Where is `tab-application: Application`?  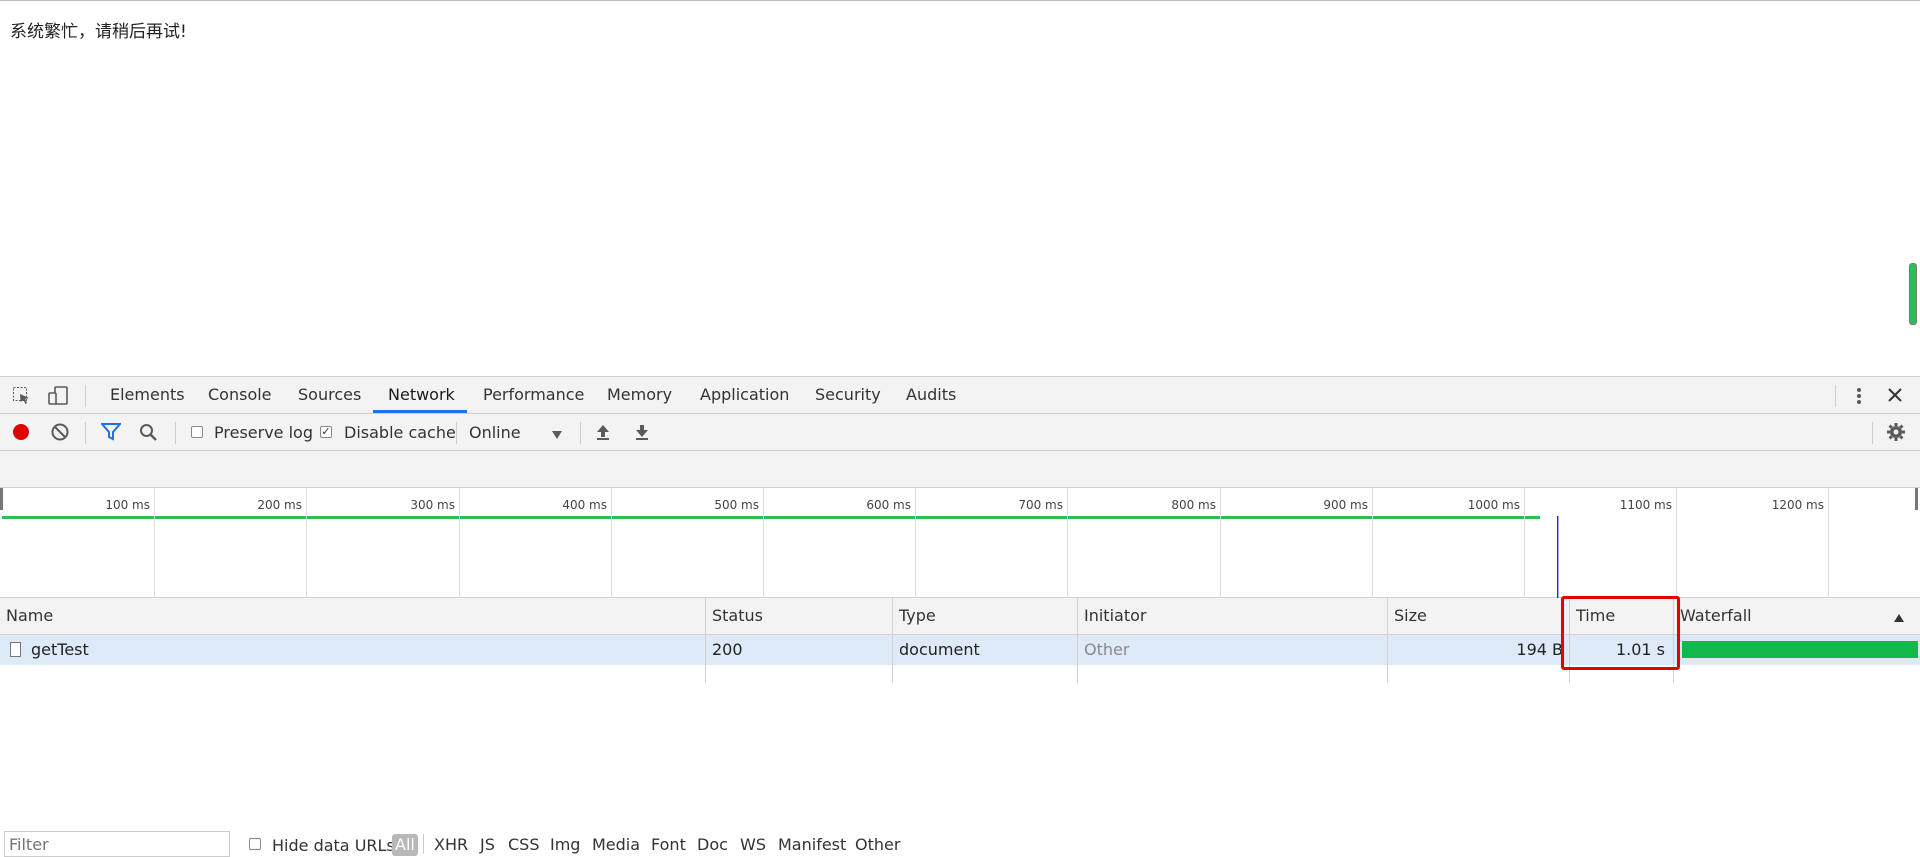
tab-application: Application is located at coordinates (744, 395).